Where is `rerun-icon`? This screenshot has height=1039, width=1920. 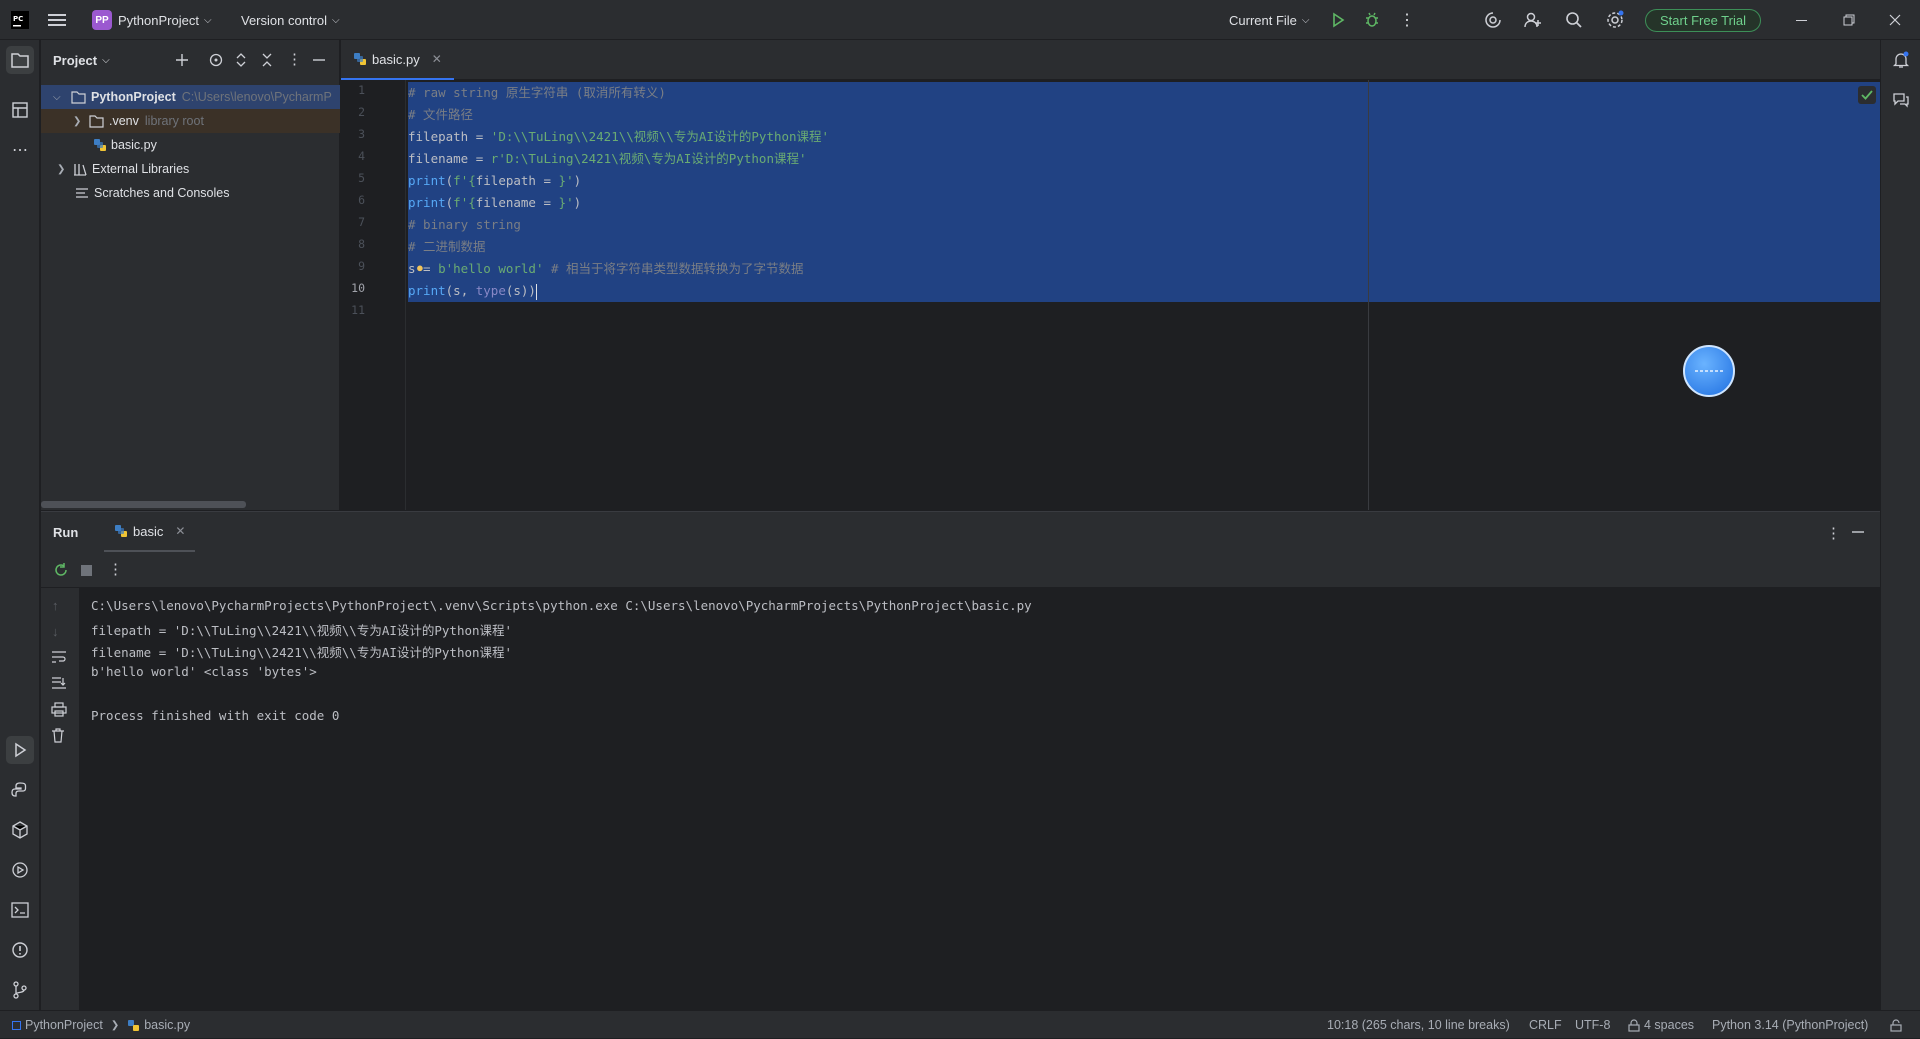
rerun-icon is located at coordinates (61, 570).